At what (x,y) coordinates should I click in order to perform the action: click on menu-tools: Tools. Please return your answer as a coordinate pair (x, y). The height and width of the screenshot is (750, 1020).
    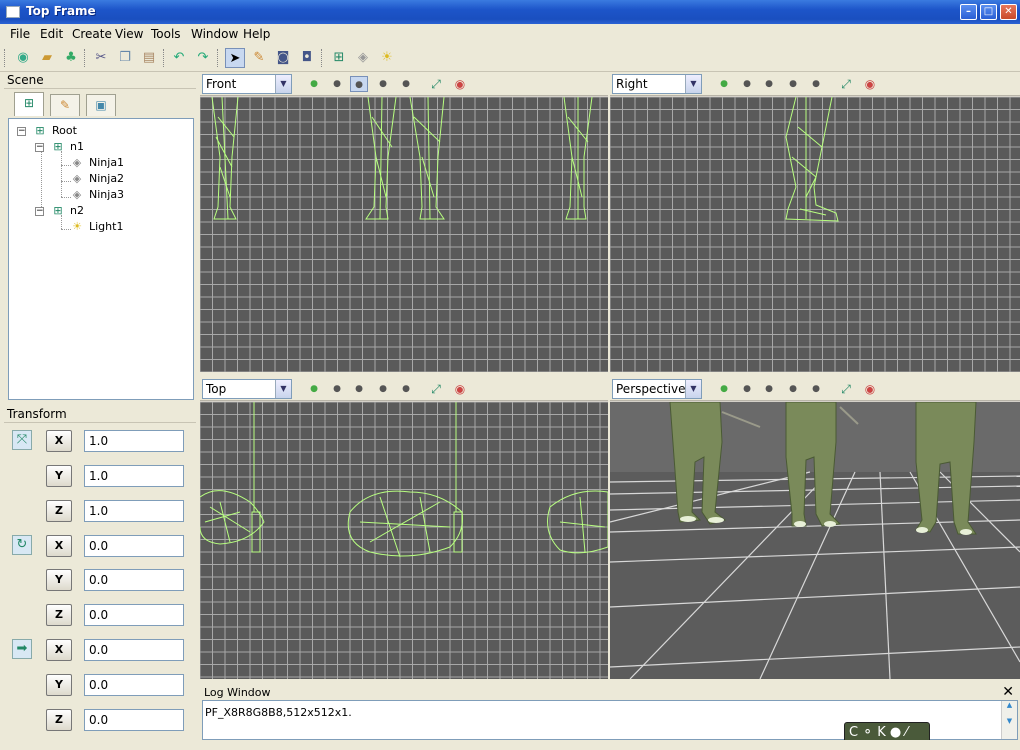
    Looking at the image, I should click on (166, 34).